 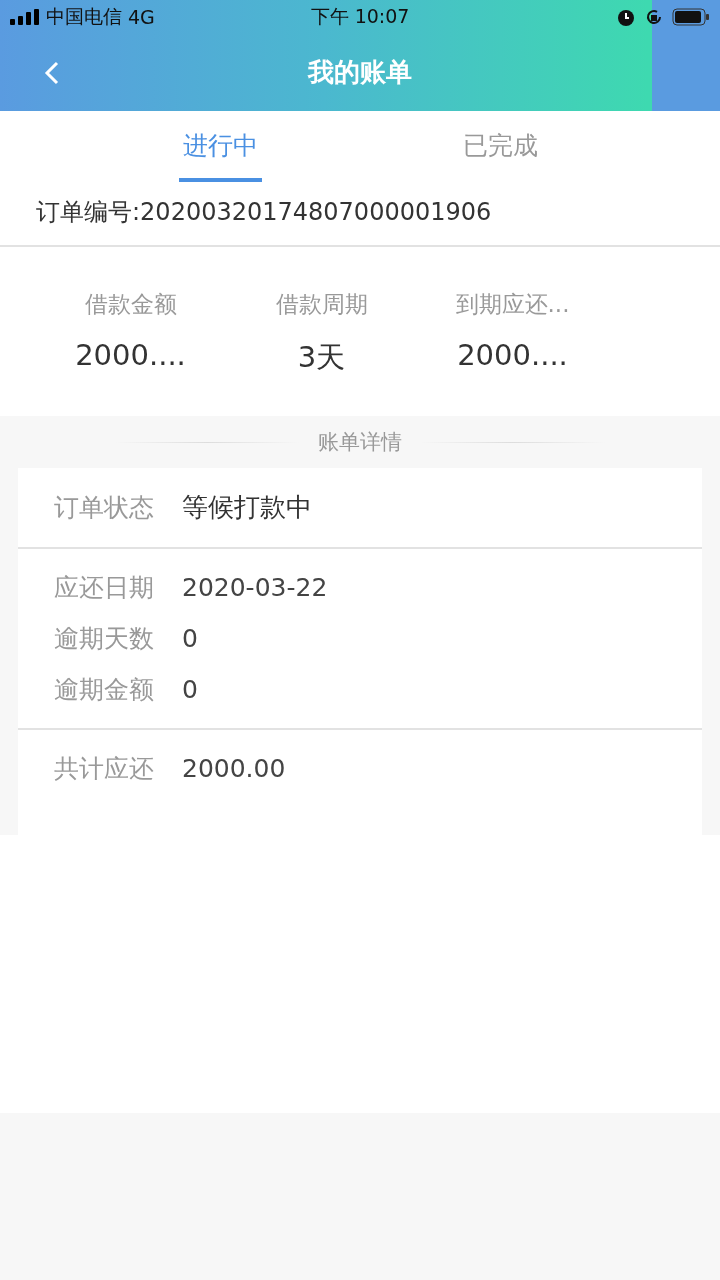 I want to click on field-label: 逾期天数, so click(x=104, y=639).